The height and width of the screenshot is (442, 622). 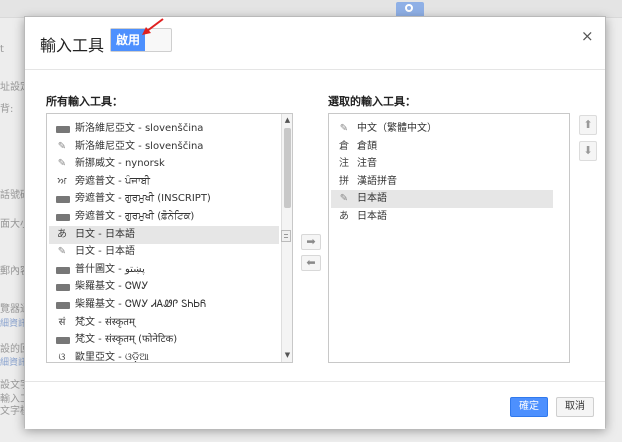 I want to click on list-item-label: 柴羅基文 - ᏣᎳᎩ ᏗᎪᏪᎵ ᏚᏂᏏᏲ, so click(x=141, y=304).